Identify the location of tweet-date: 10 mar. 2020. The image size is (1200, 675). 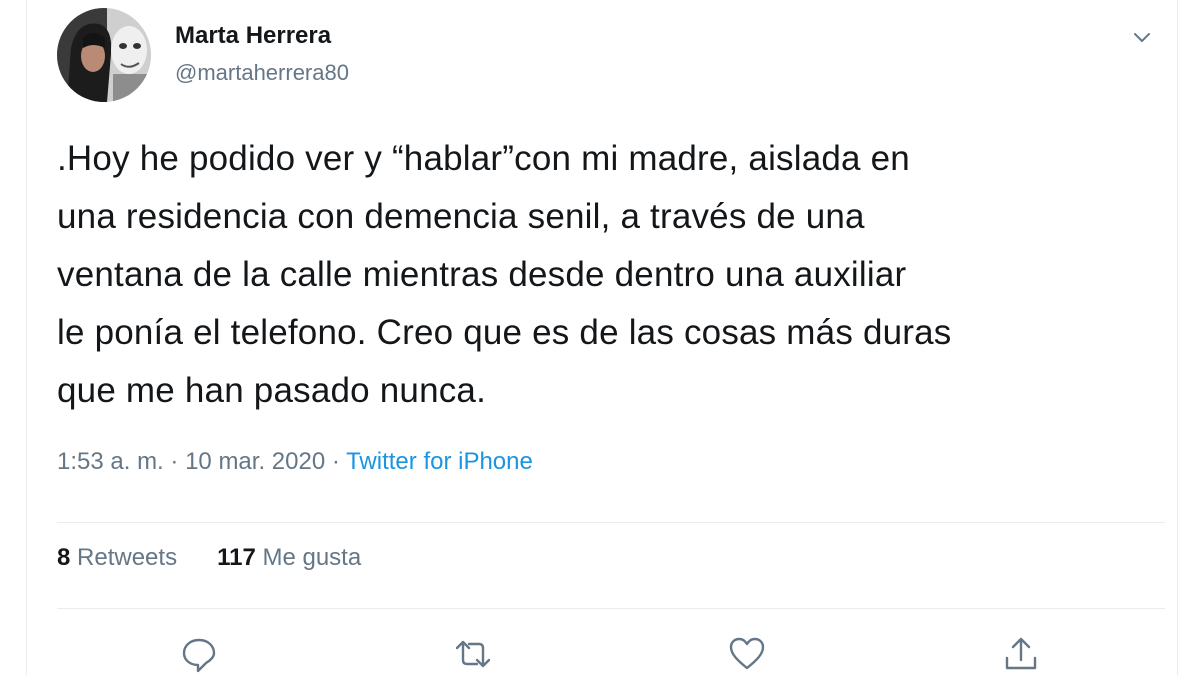
(255, 461).